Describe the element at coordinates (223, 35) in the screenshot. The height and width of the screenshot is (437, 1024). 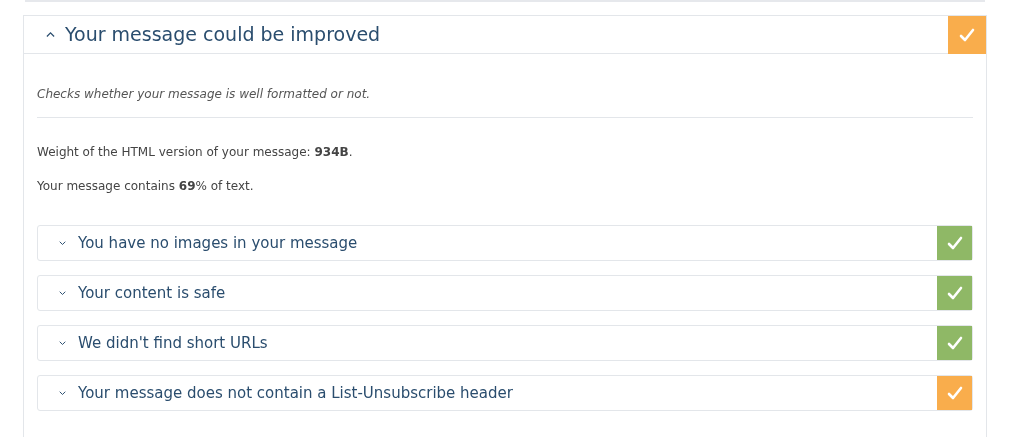
I see `section-title: Your message could be improved` at that location.